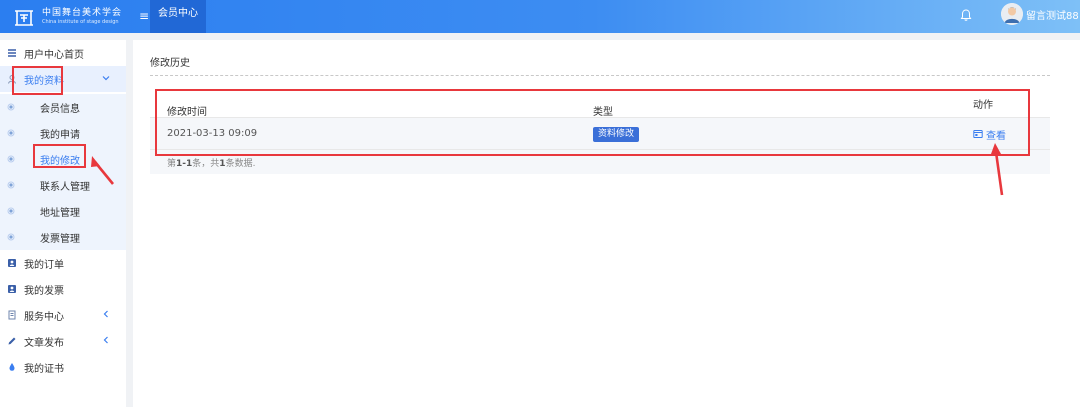 This screenshot has width=1080, height=407. What do you see at coordinates (603, 112) in the screenshot?
I see `column-header-type: 类型` at bounding box center [603, 112].